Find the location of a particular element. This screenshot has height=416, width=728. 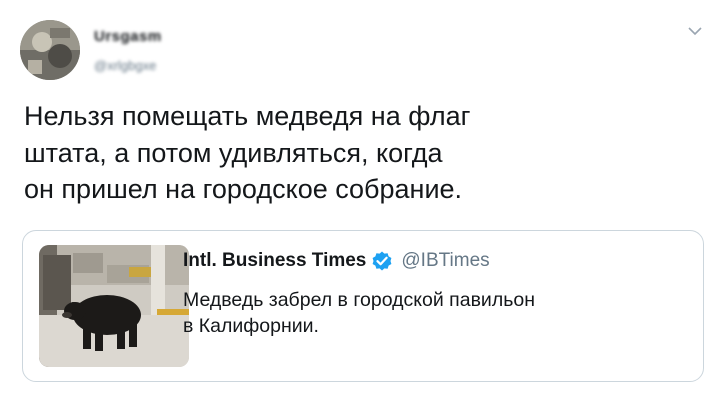

avatar-image is located at coordinates (50, 50).